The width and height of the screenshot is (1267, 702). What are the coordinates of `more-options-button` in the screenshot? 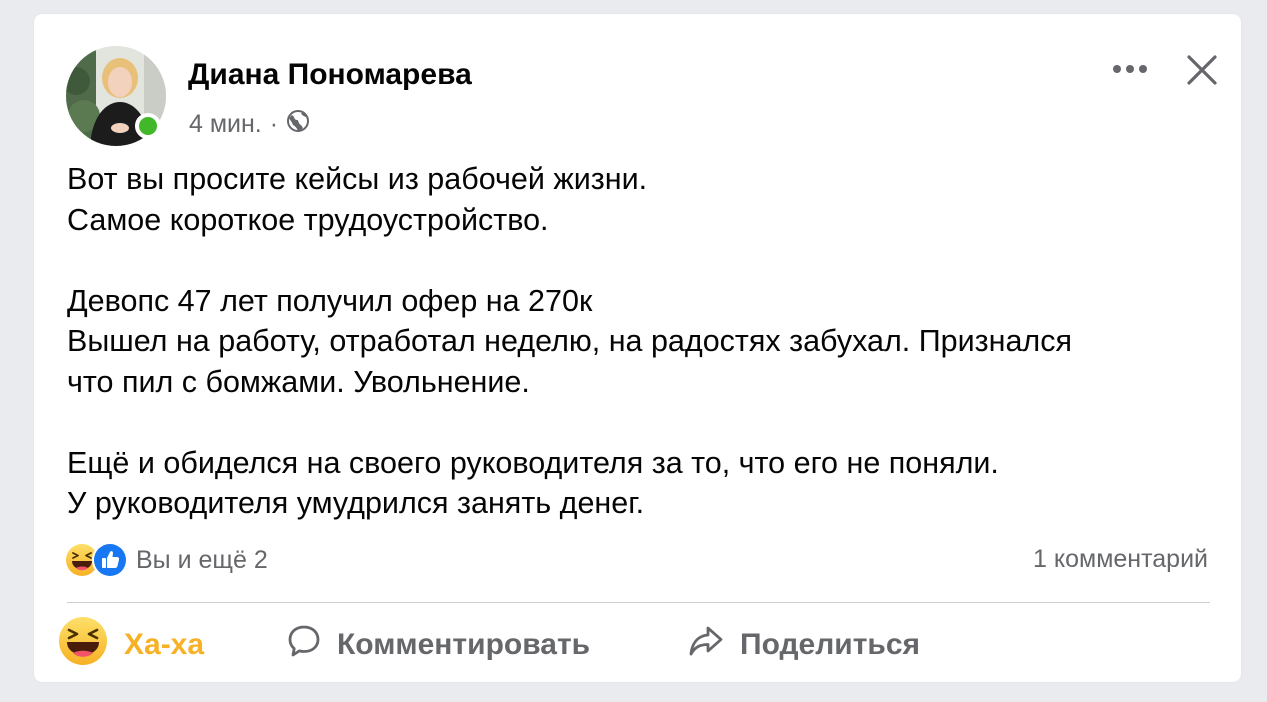 It's located at (1130, 70).